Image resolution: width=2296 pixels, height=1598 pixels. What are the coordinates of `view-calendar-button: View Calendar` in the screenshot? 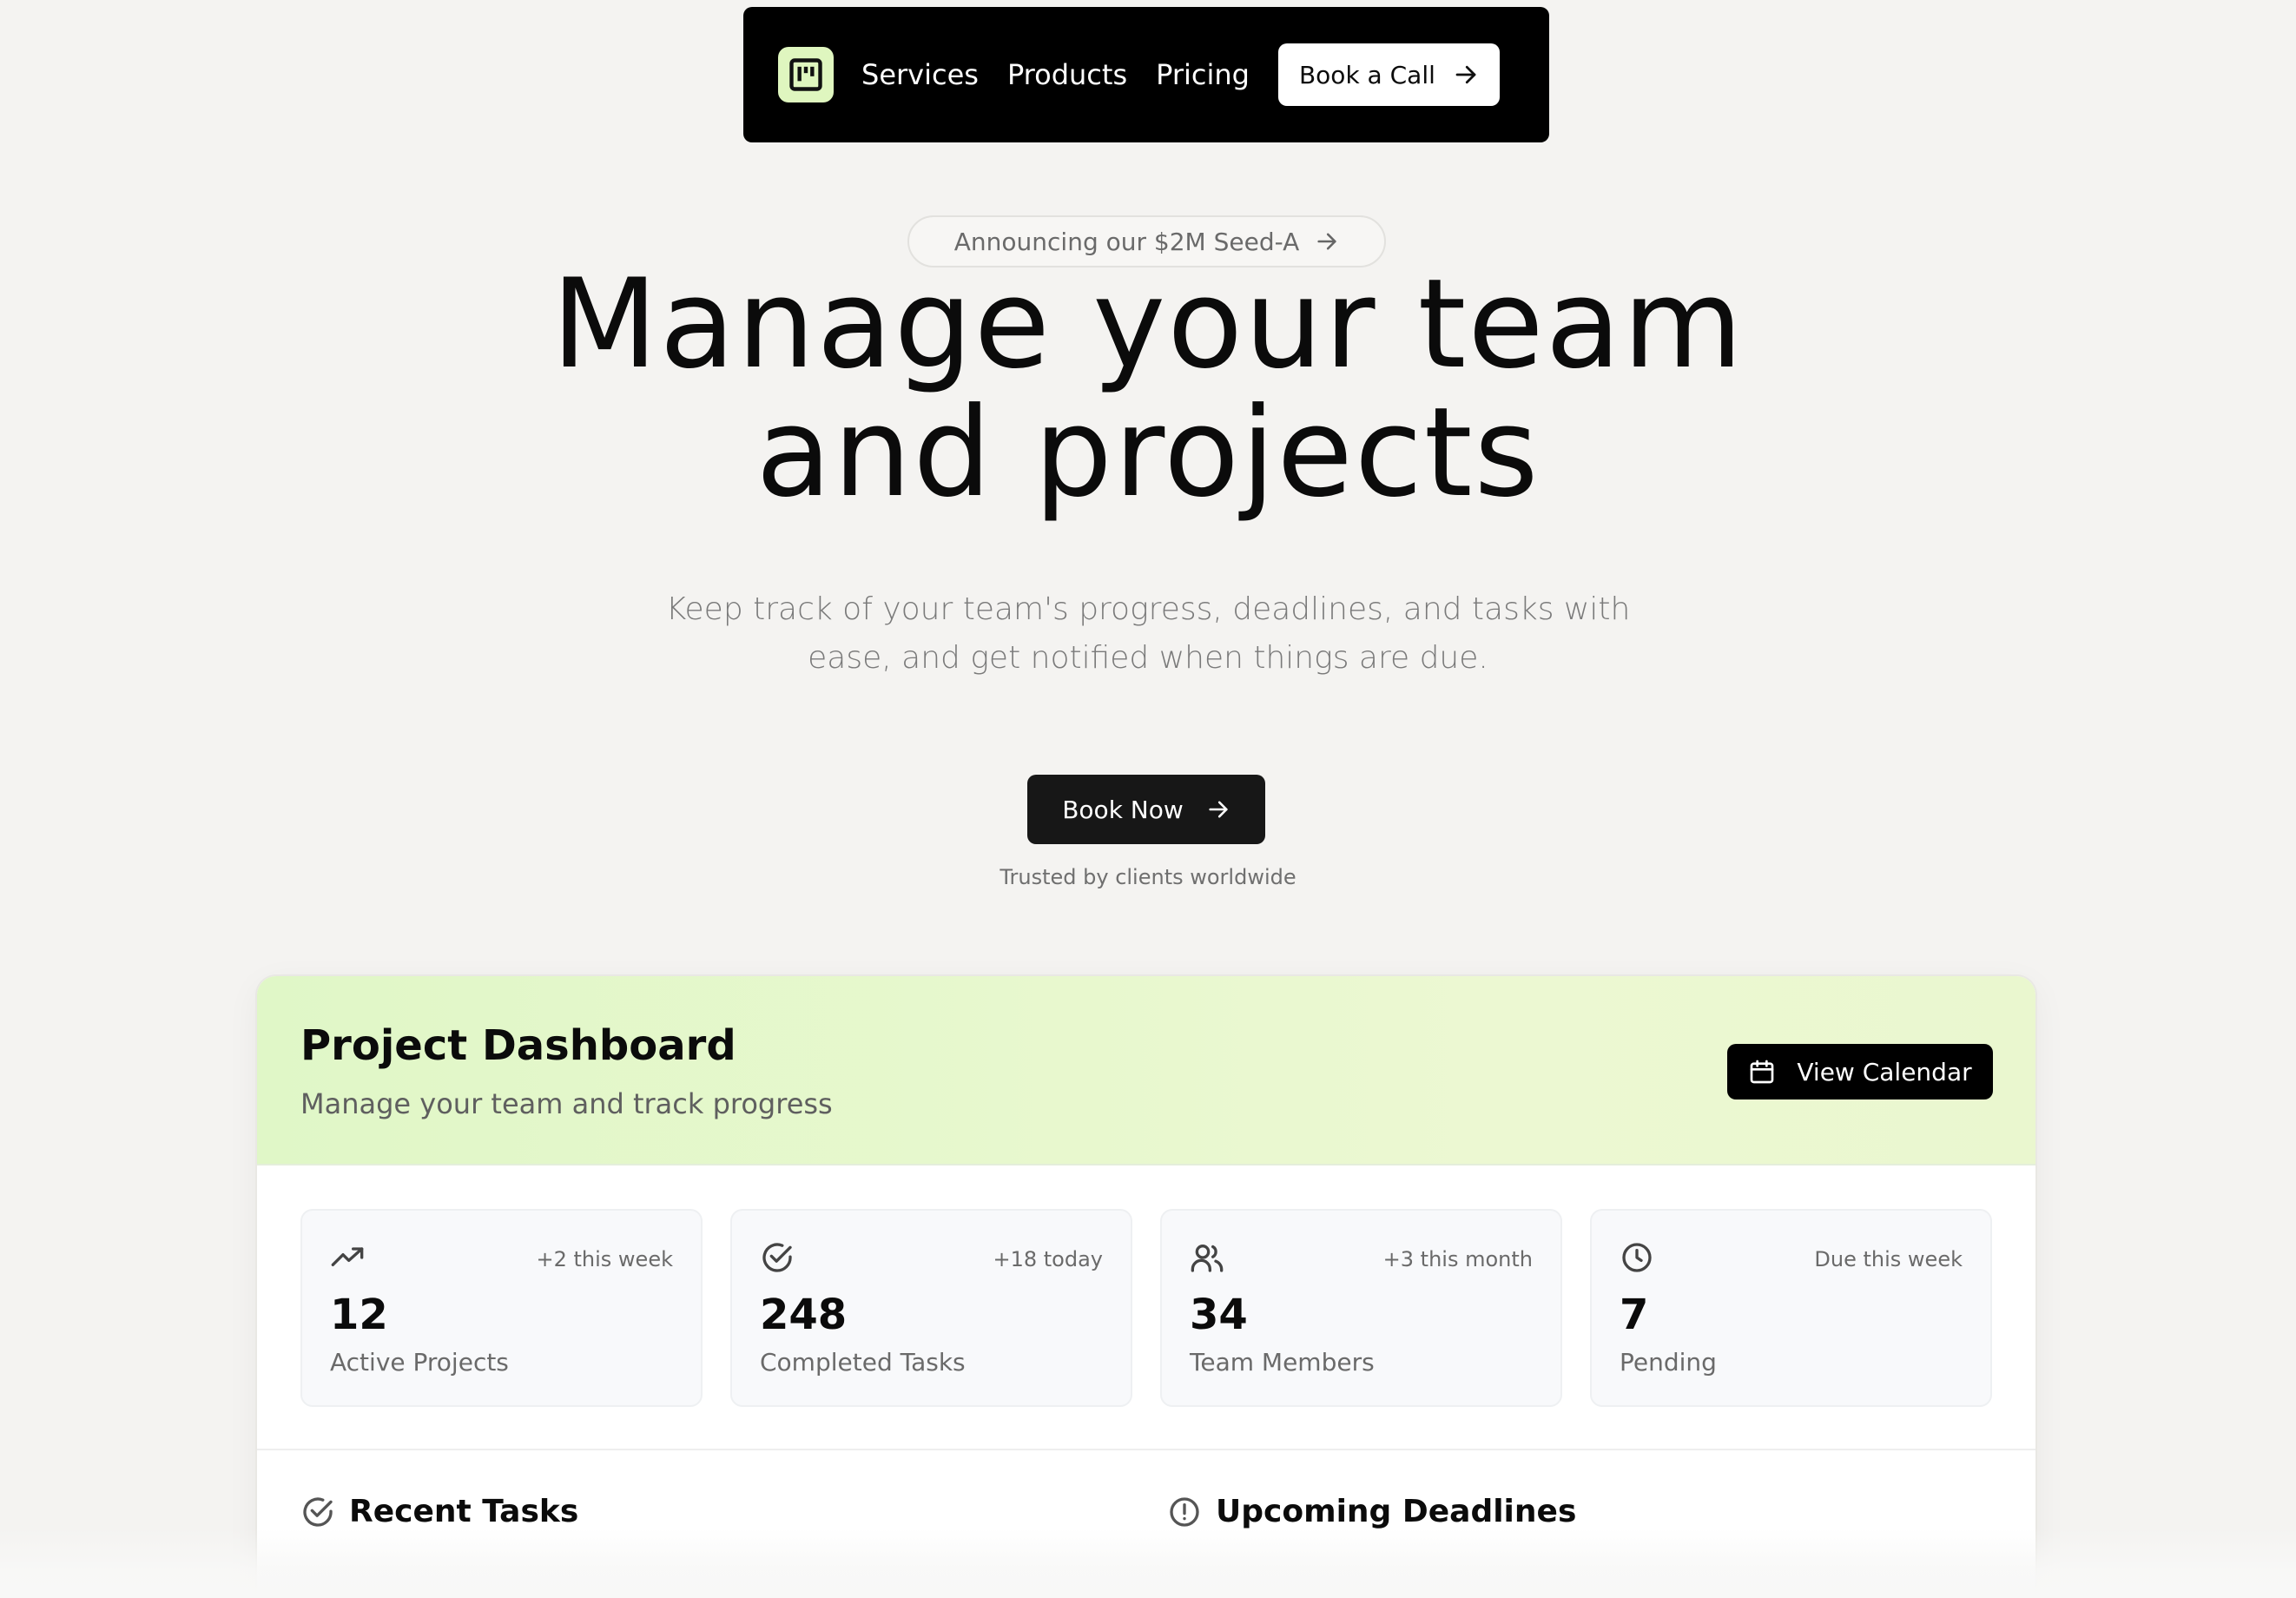 It's located at (1860, 1071).